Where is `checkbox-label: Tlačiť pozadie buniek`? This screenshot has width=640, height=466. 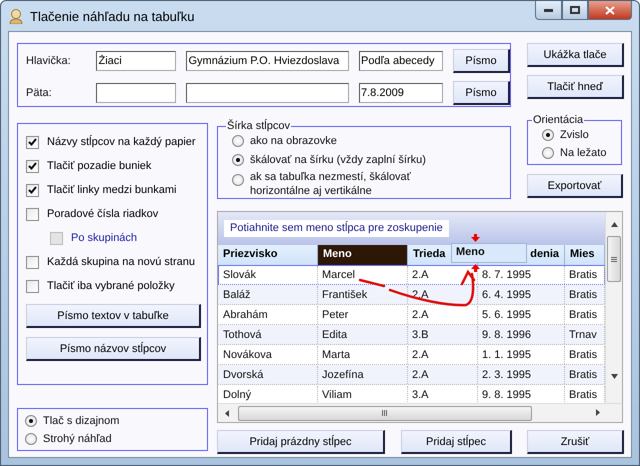
checkbox-label: Tlačiť pozadie buniek is located at coordinates (99, 166).